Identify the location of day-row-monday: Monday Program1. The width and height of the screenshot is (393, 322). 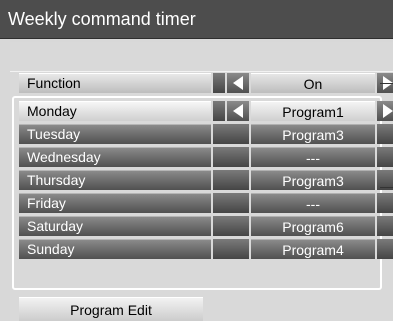
(206, 111).